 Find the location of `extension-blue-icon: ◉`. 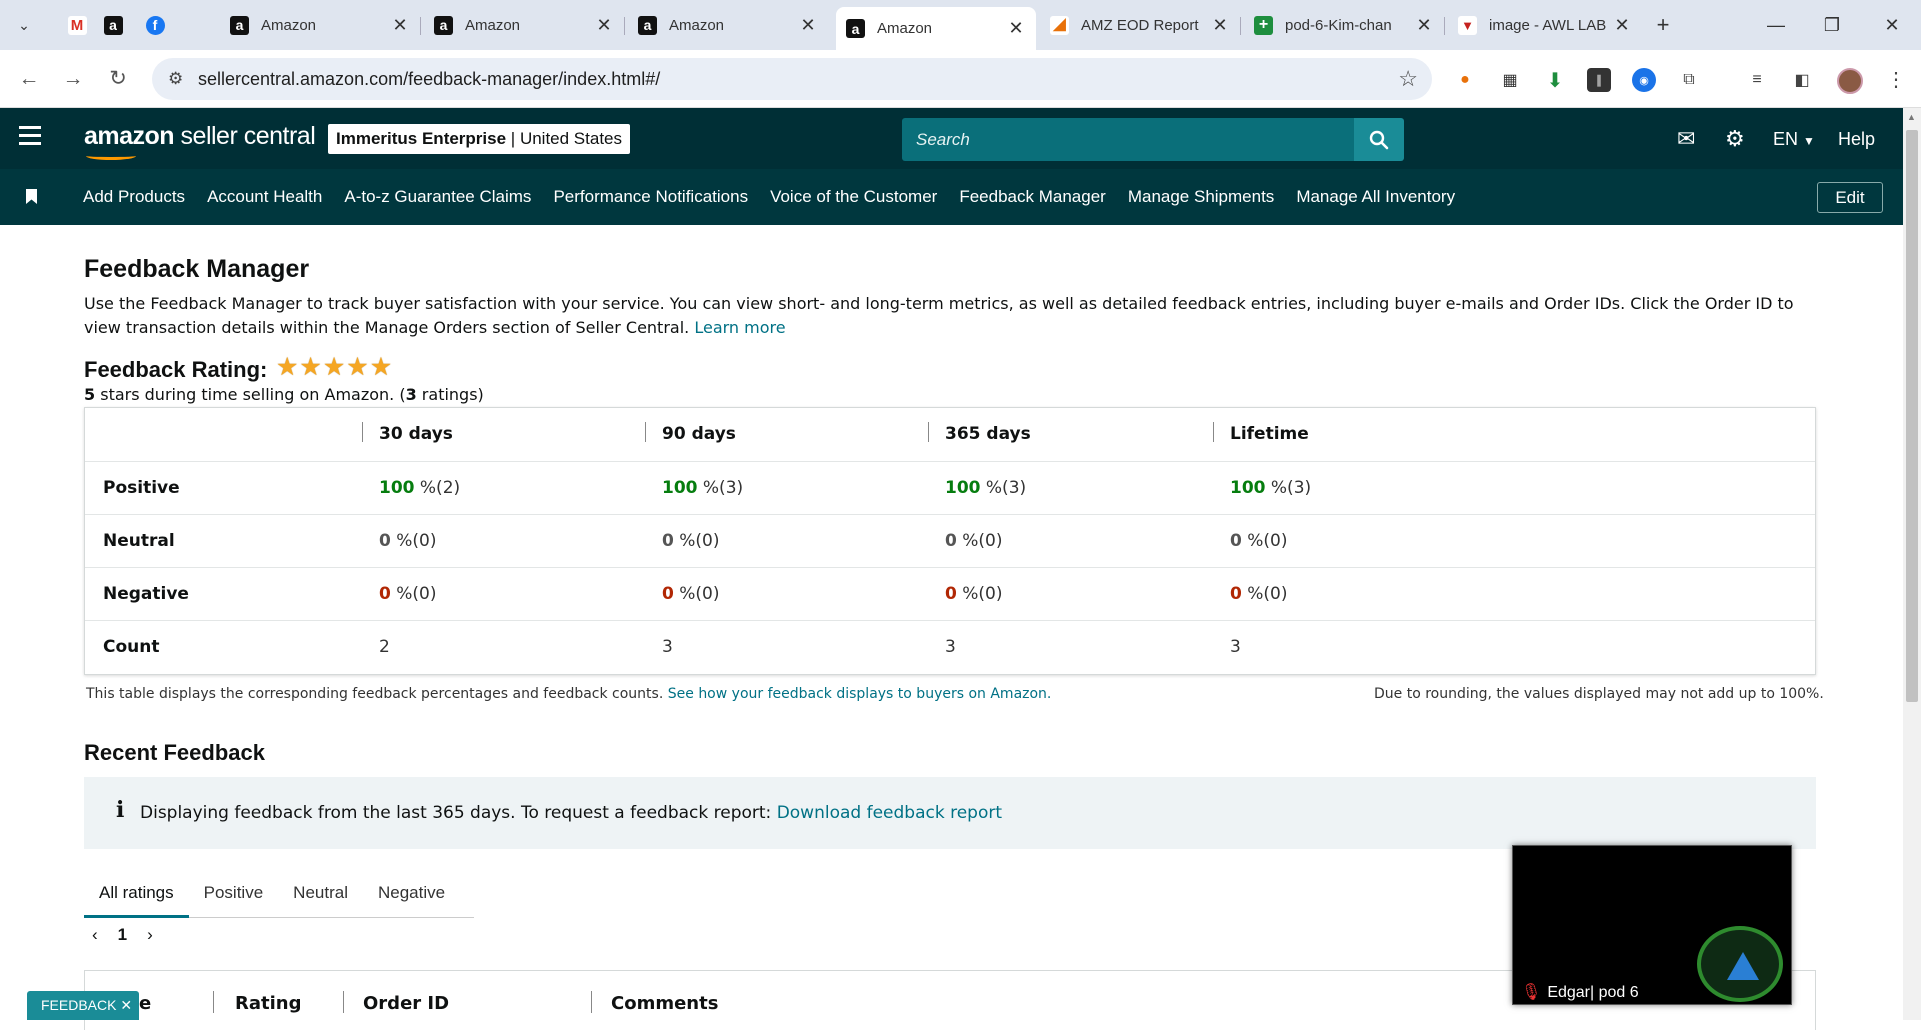

extension-blue-icon: ◉ is located at coordinates (1644, 80).